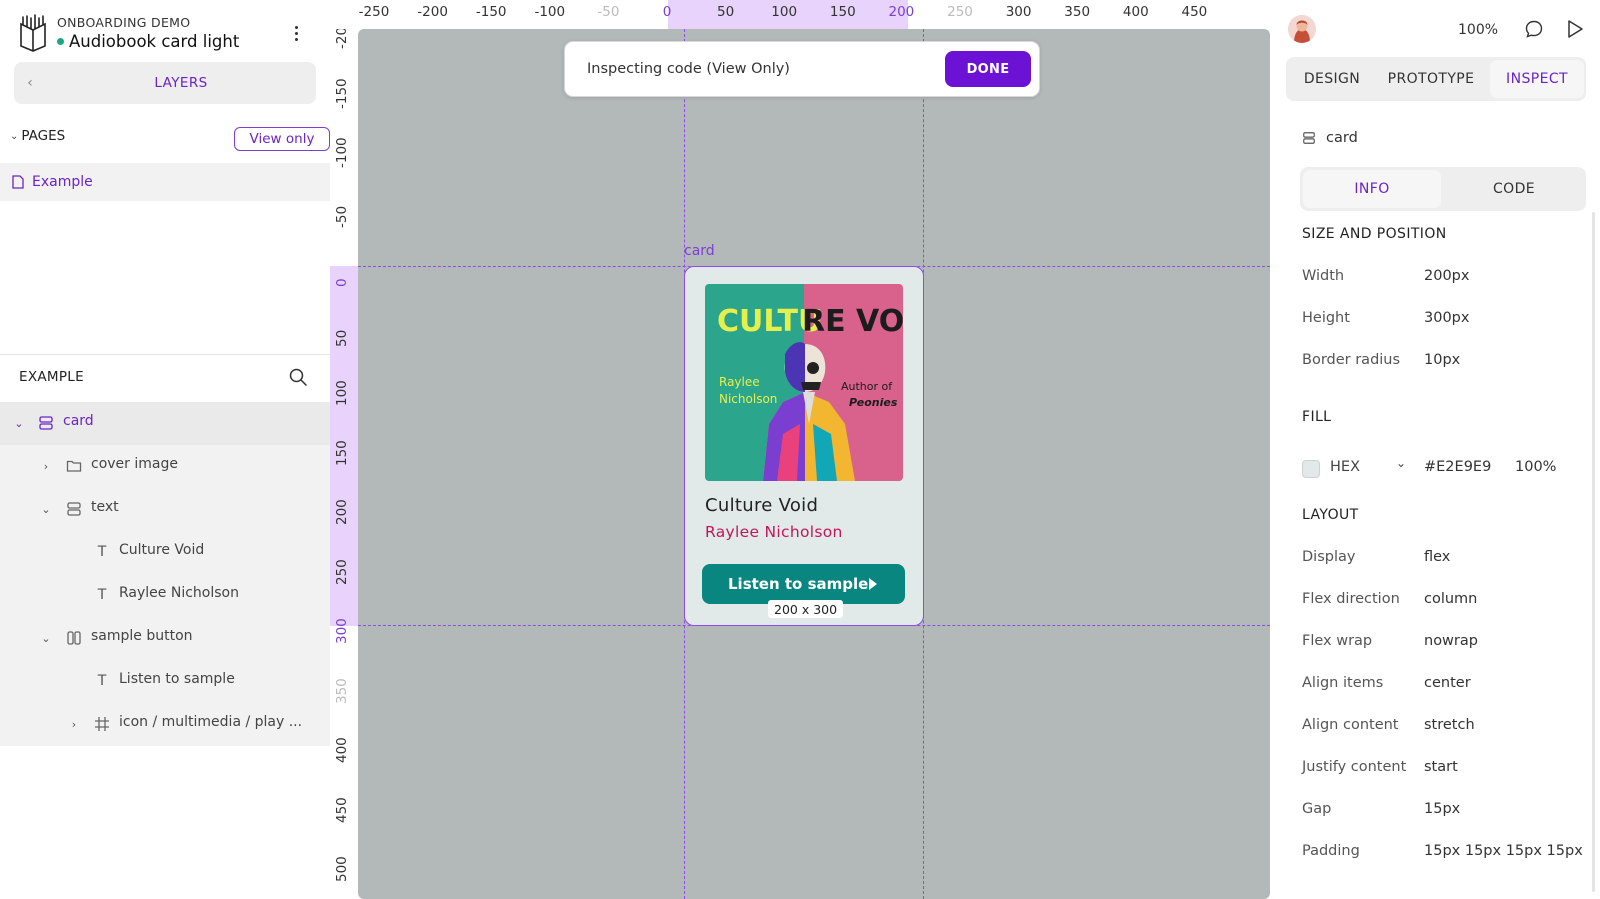  I want to click on play-icon, so click(1575, 29).